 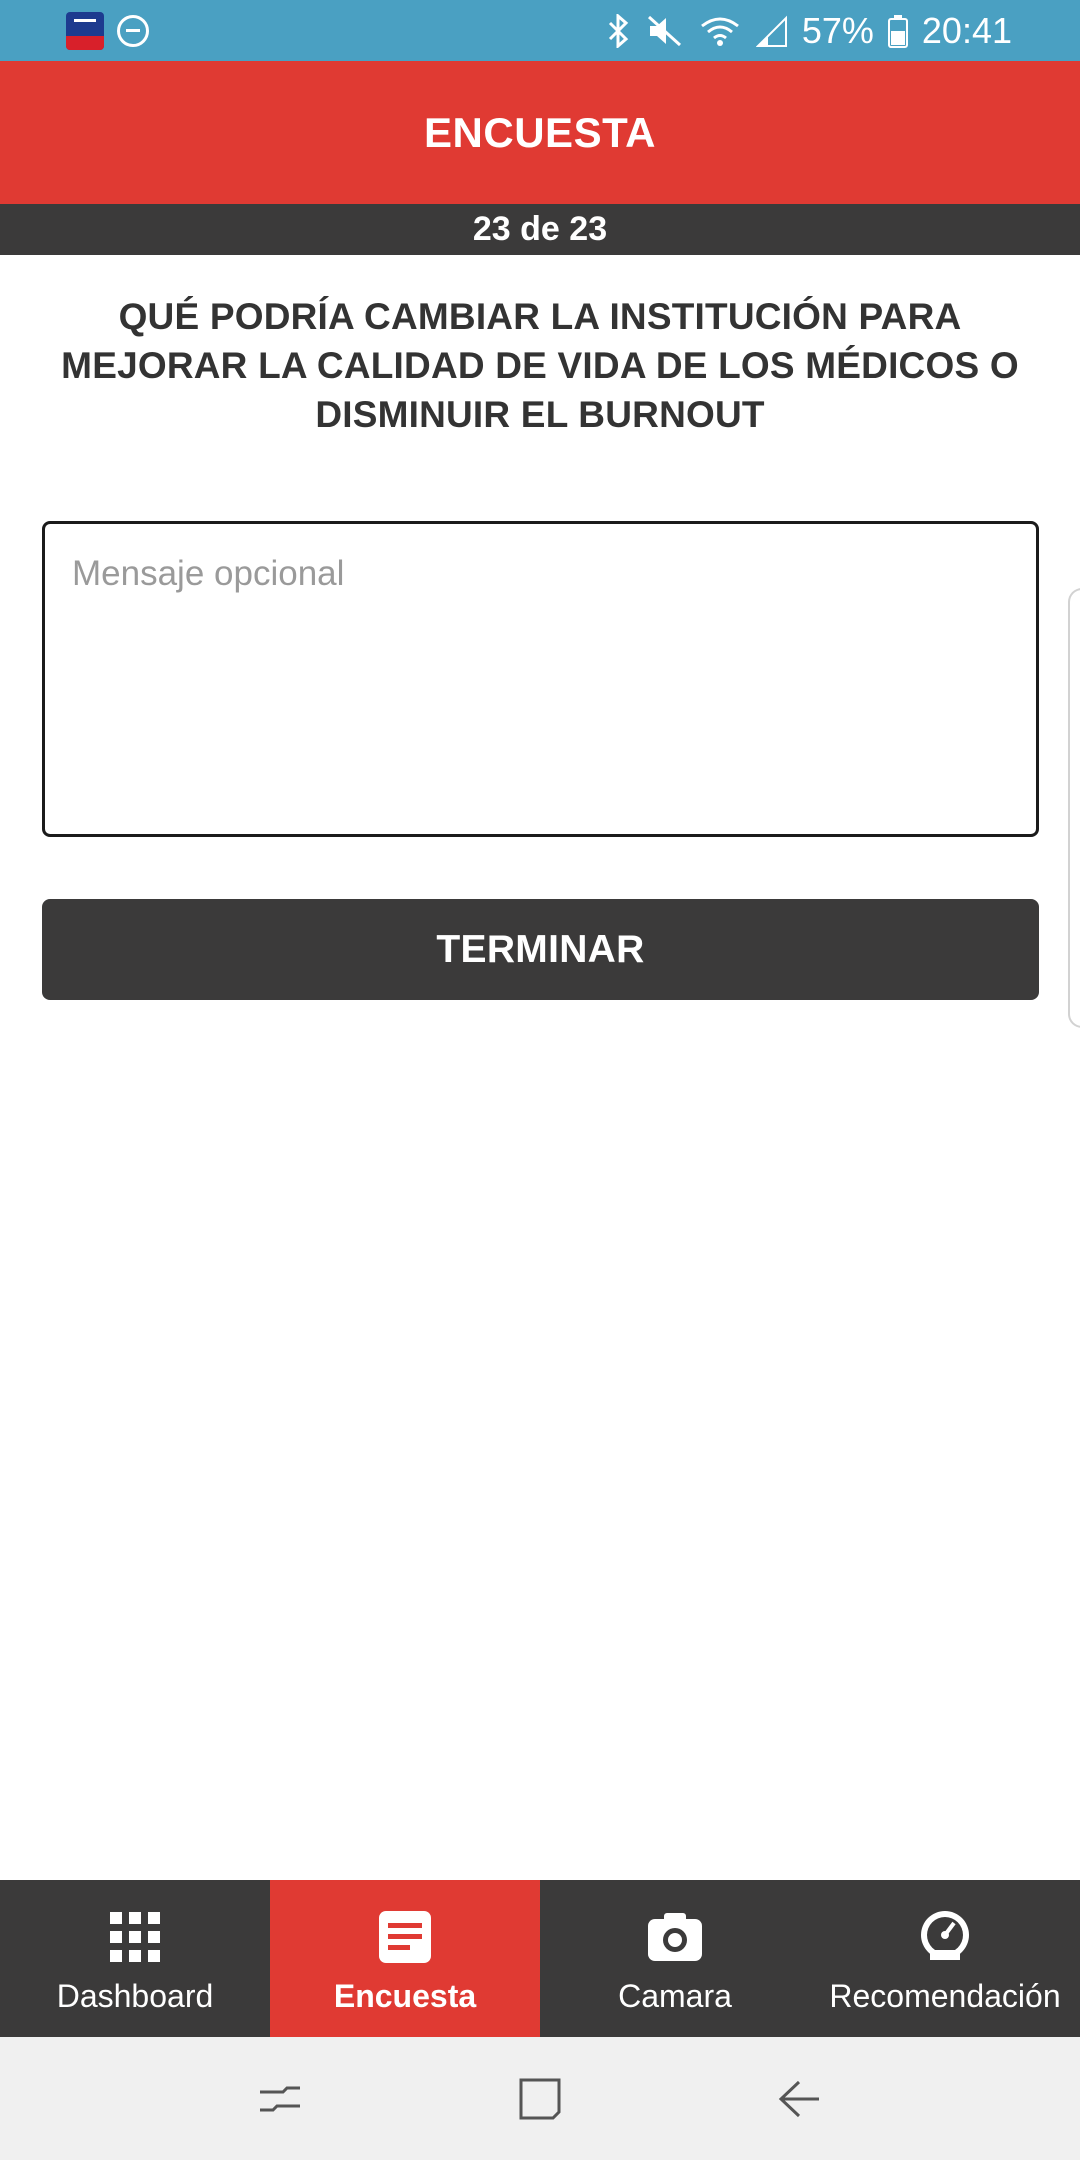 What do you see at coordinates (771, 31) in the screenshot?
I see `signal-icon` at bounding box center [771, 31].